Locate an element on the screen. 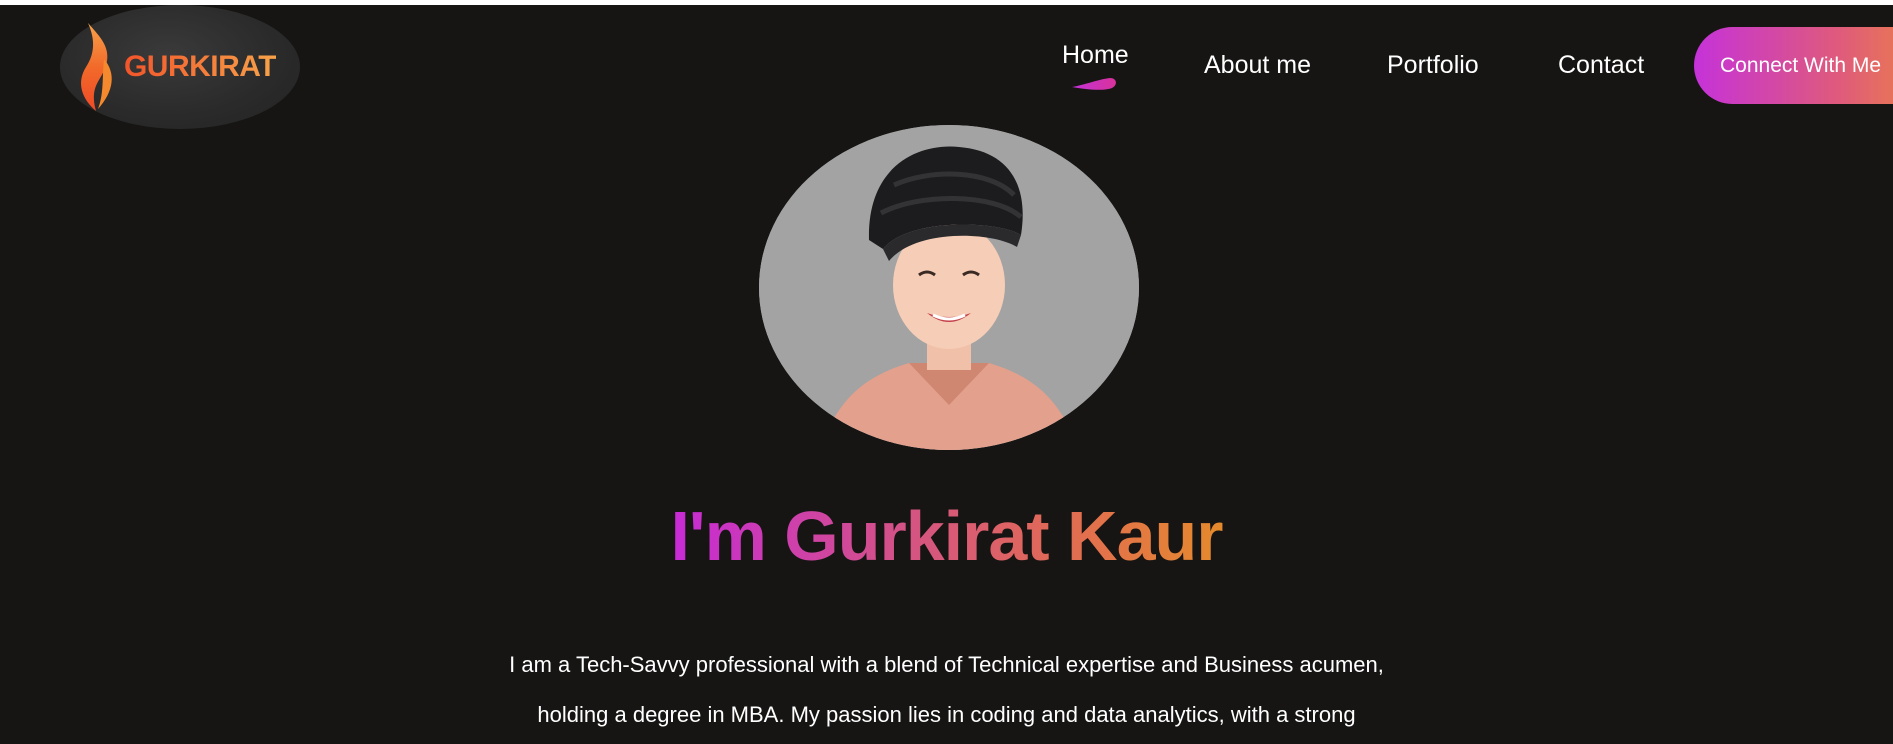 The height and width of the screenshot is (744, 1893). logo-text: GURKIRAT is located at coordinates (200, 66).